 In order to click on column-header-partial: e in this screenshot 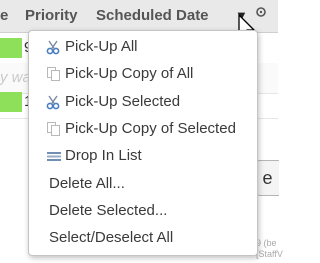, I will do `click(4, 15)`.